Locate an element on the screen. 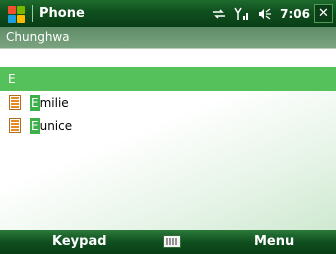 The image size is (336, 254). name-rest: milie is located at coordinates (54, 102).